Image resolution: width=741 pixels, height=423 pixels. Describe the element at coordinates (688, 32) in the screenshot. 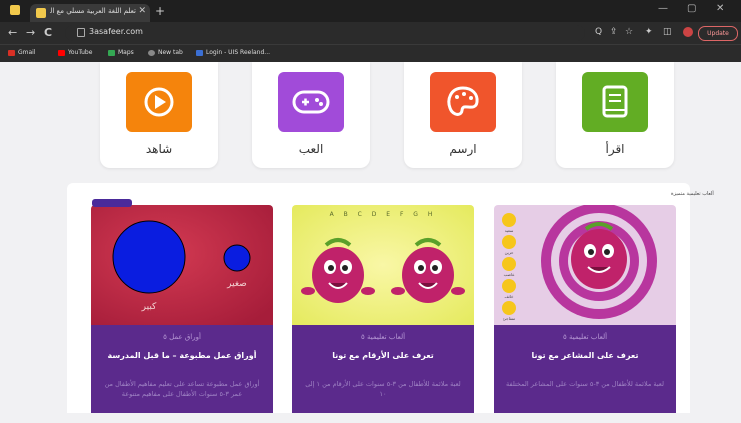

I see `profile-avatar` at that location.